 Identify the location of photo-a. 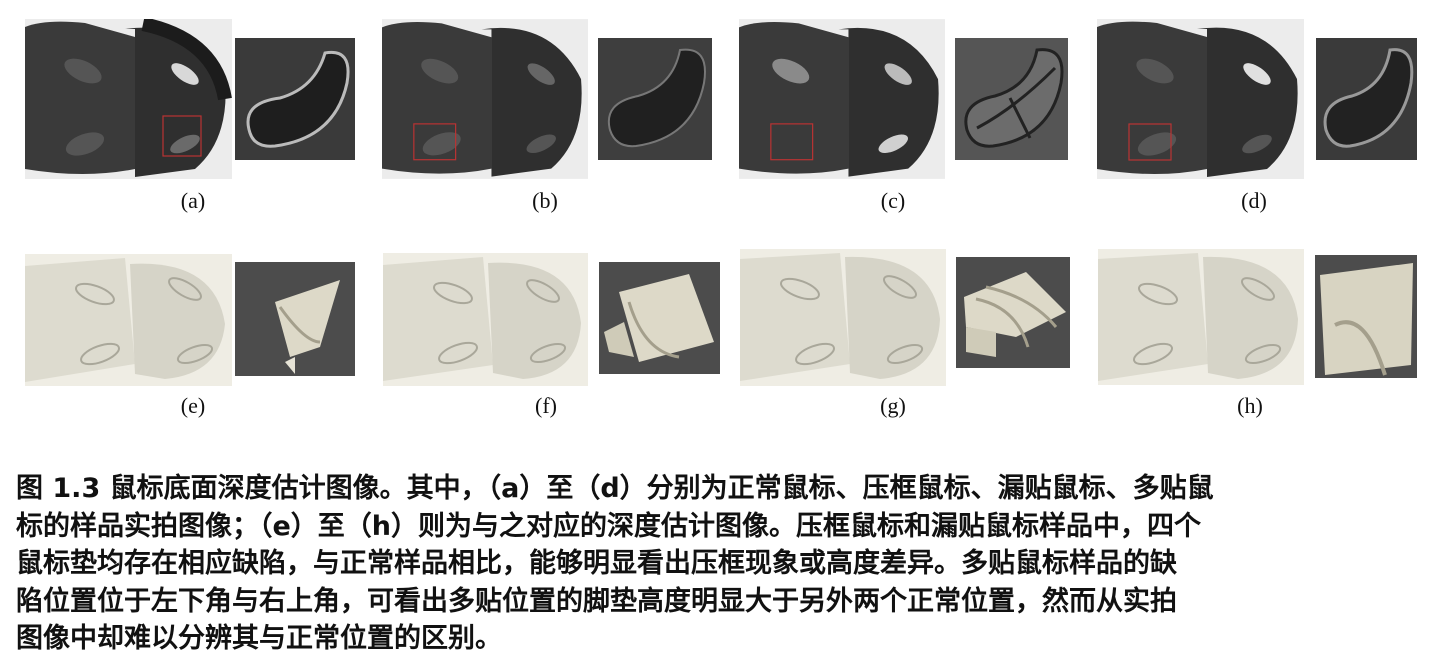
(128, 99).